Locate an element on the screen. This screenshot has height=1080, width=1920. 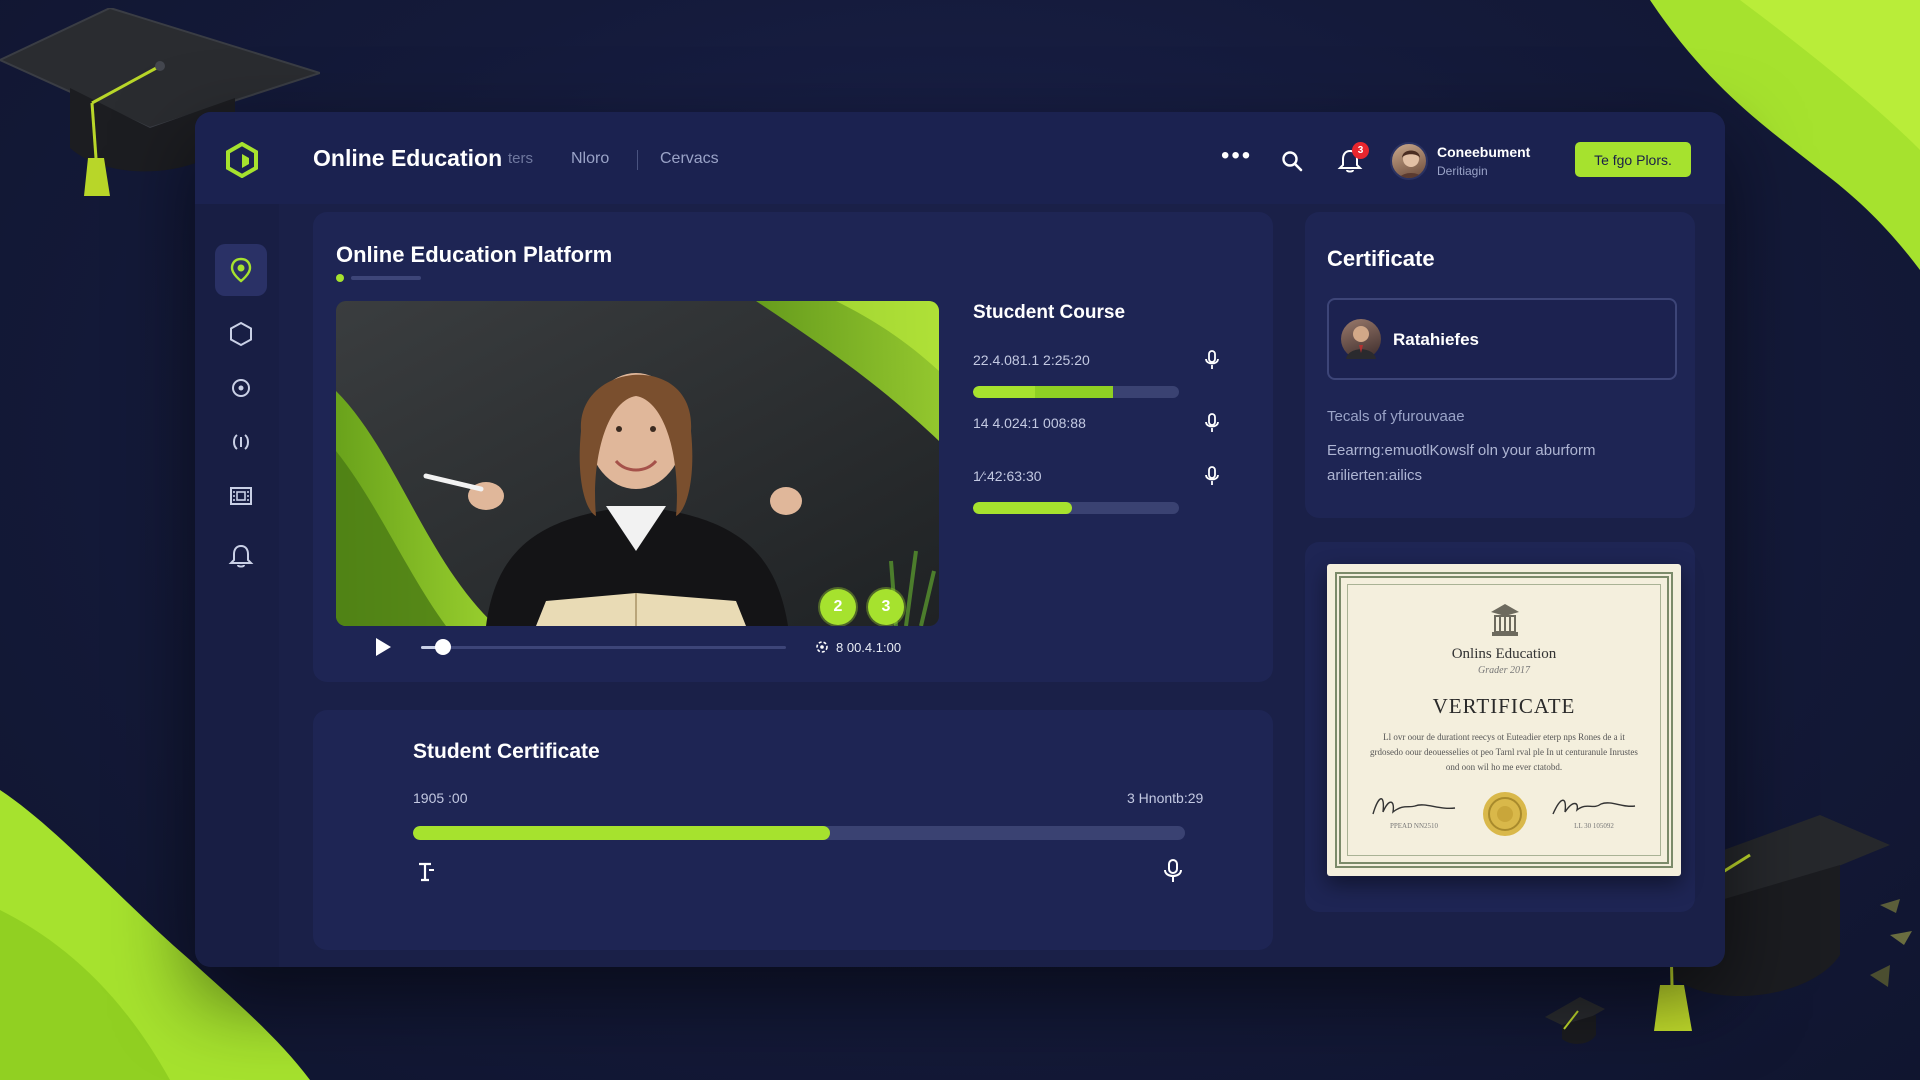
signature-right-label: LL 30 105092 is located at coordinates (1594, 826).